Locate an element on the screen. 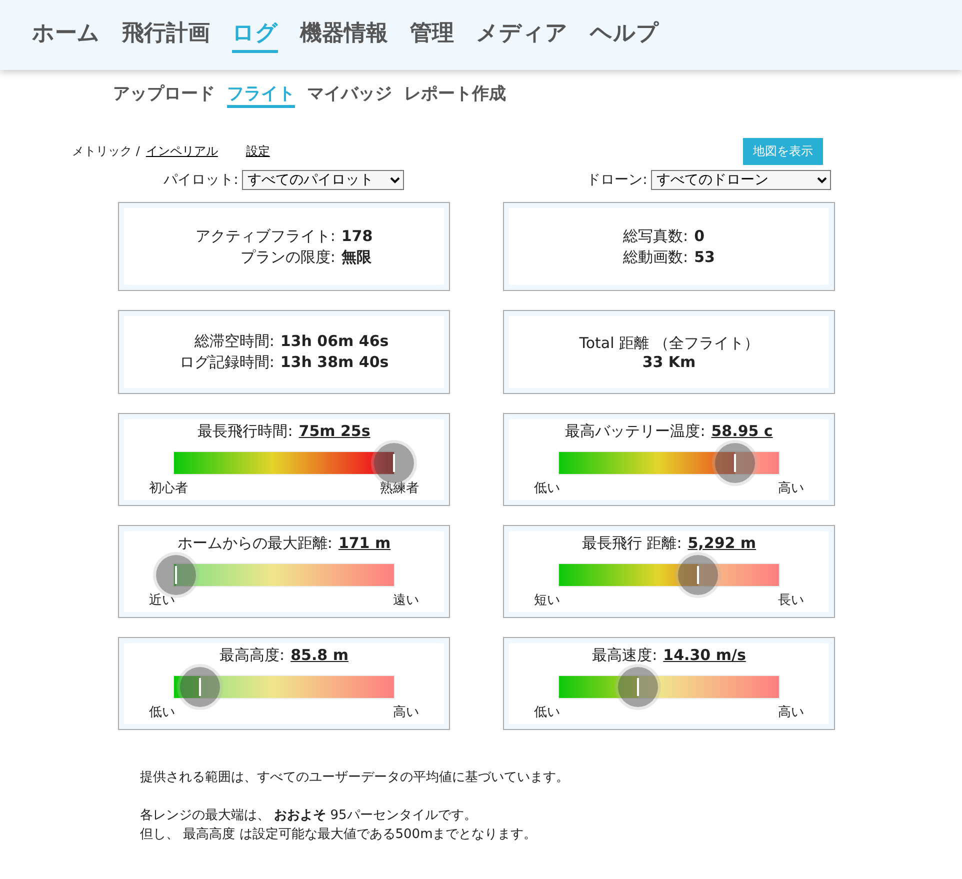 The image size is (962, 879). gauge-low-label: 初心者 is located at coordinates (168, 488).